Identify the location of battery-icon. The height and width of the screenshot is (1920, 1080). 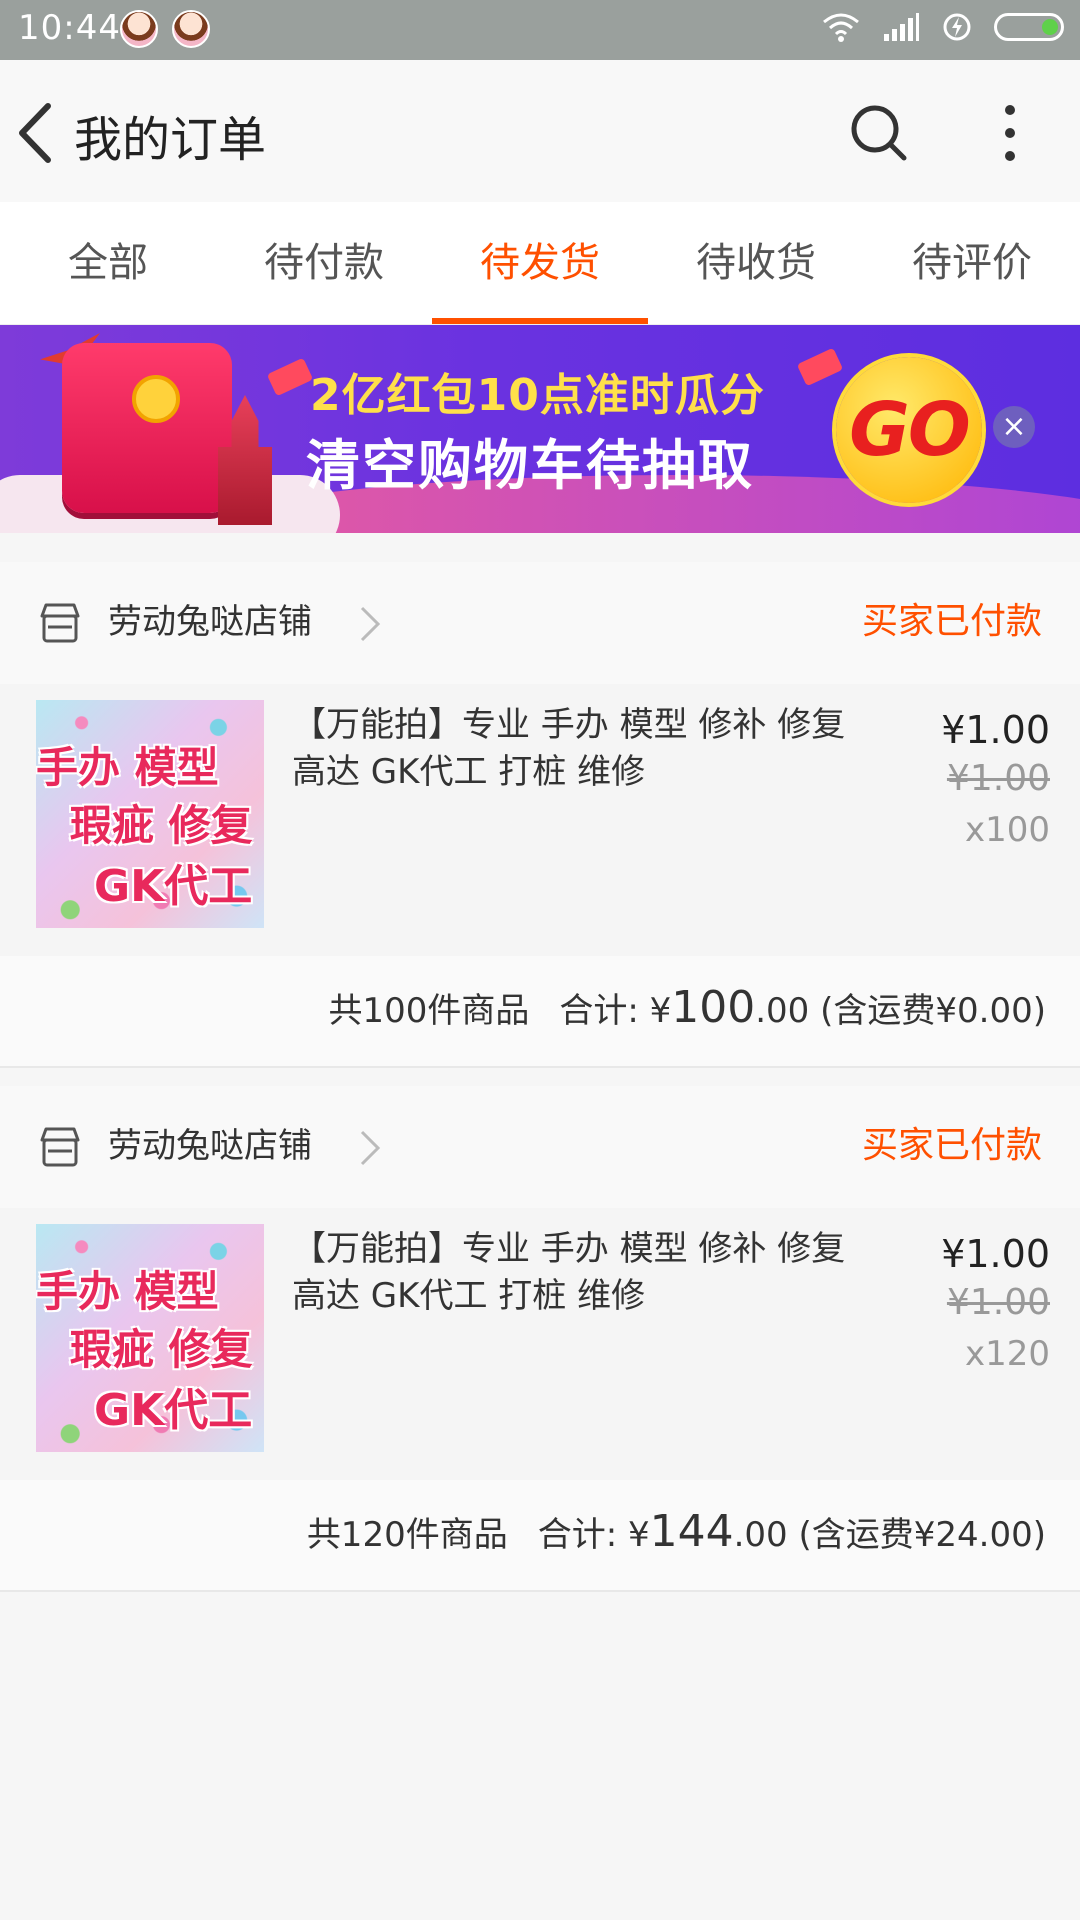
(1029, 27).